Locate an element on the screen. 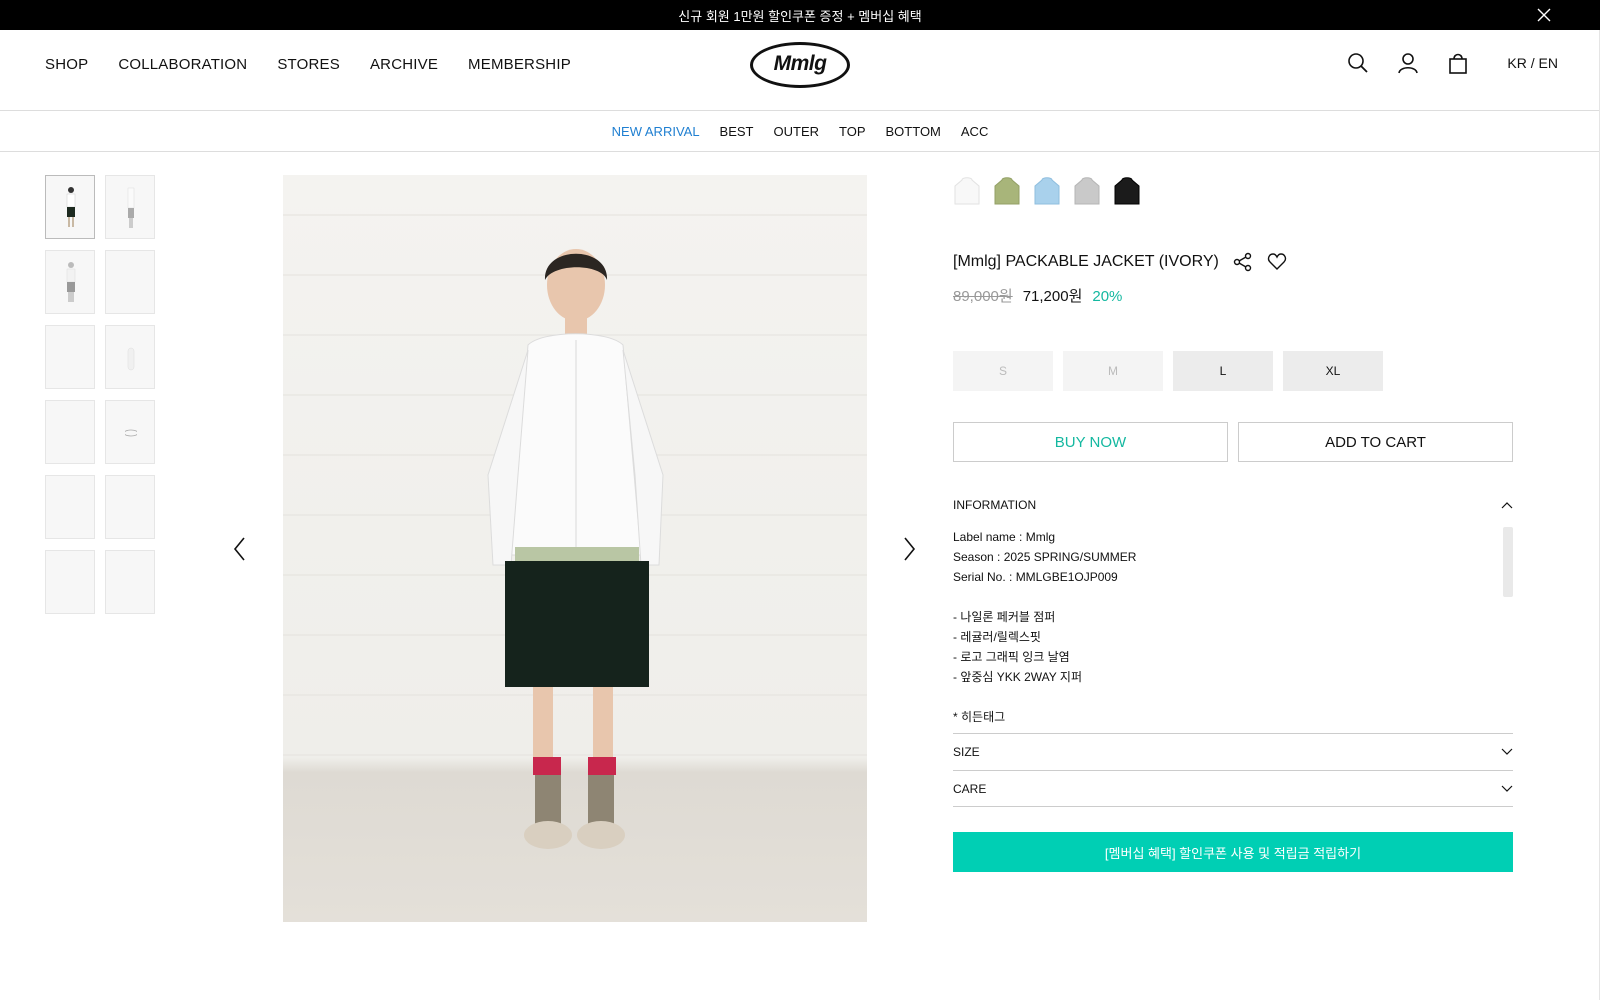 The image size is (1600, 1000). info-line: Label name : Mmlg is located at coordinates (1004, 537).